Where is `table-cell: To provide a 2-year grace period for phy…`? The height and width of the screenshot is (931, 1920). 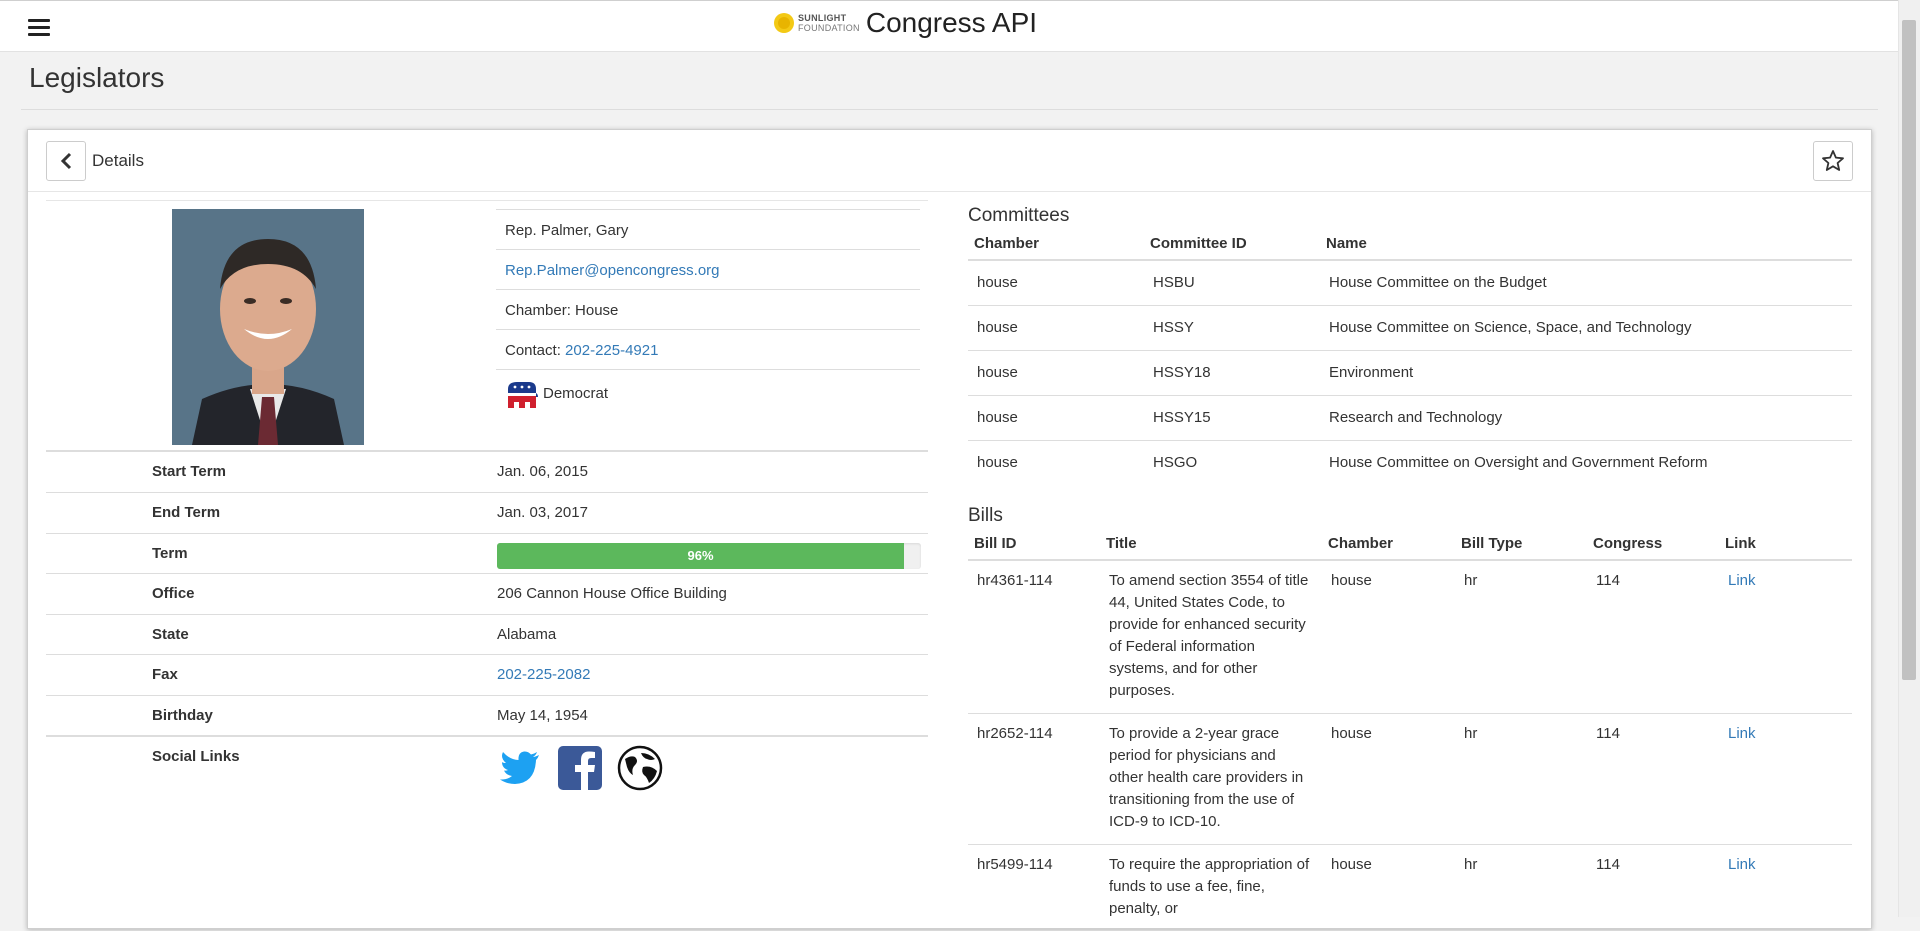 table-cell: To provide a 2-year grace period for phy… is located at coordinates (1211, 779).